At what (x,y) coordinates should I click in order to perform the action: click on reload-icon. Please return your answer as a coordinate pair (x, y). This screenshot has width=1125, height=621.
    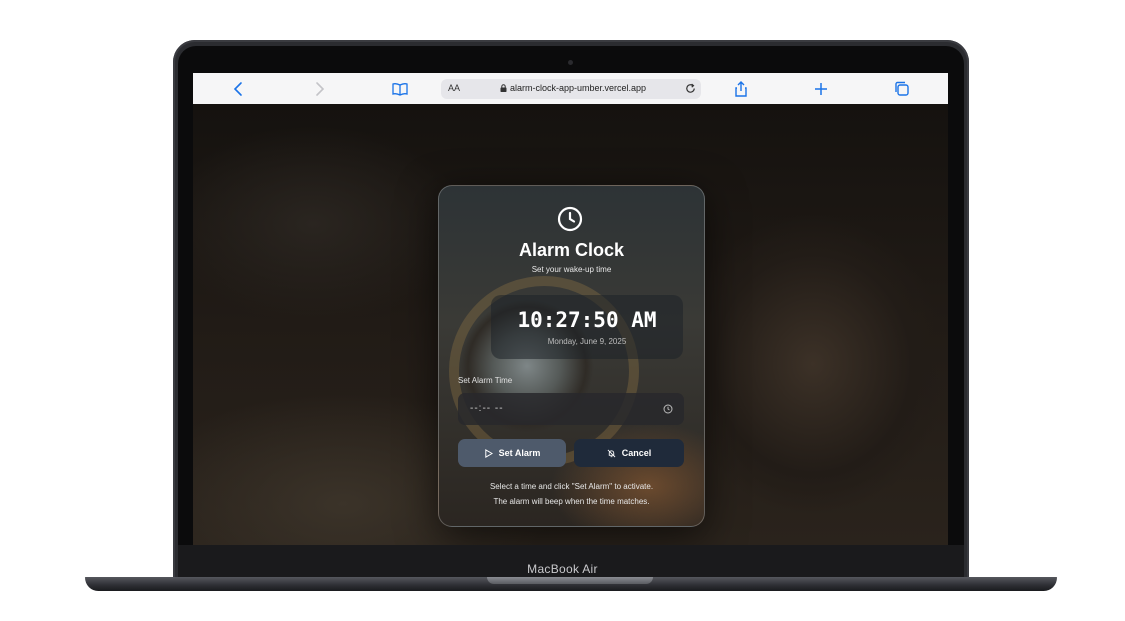
    Looking at the image, I should click on (690, 88).